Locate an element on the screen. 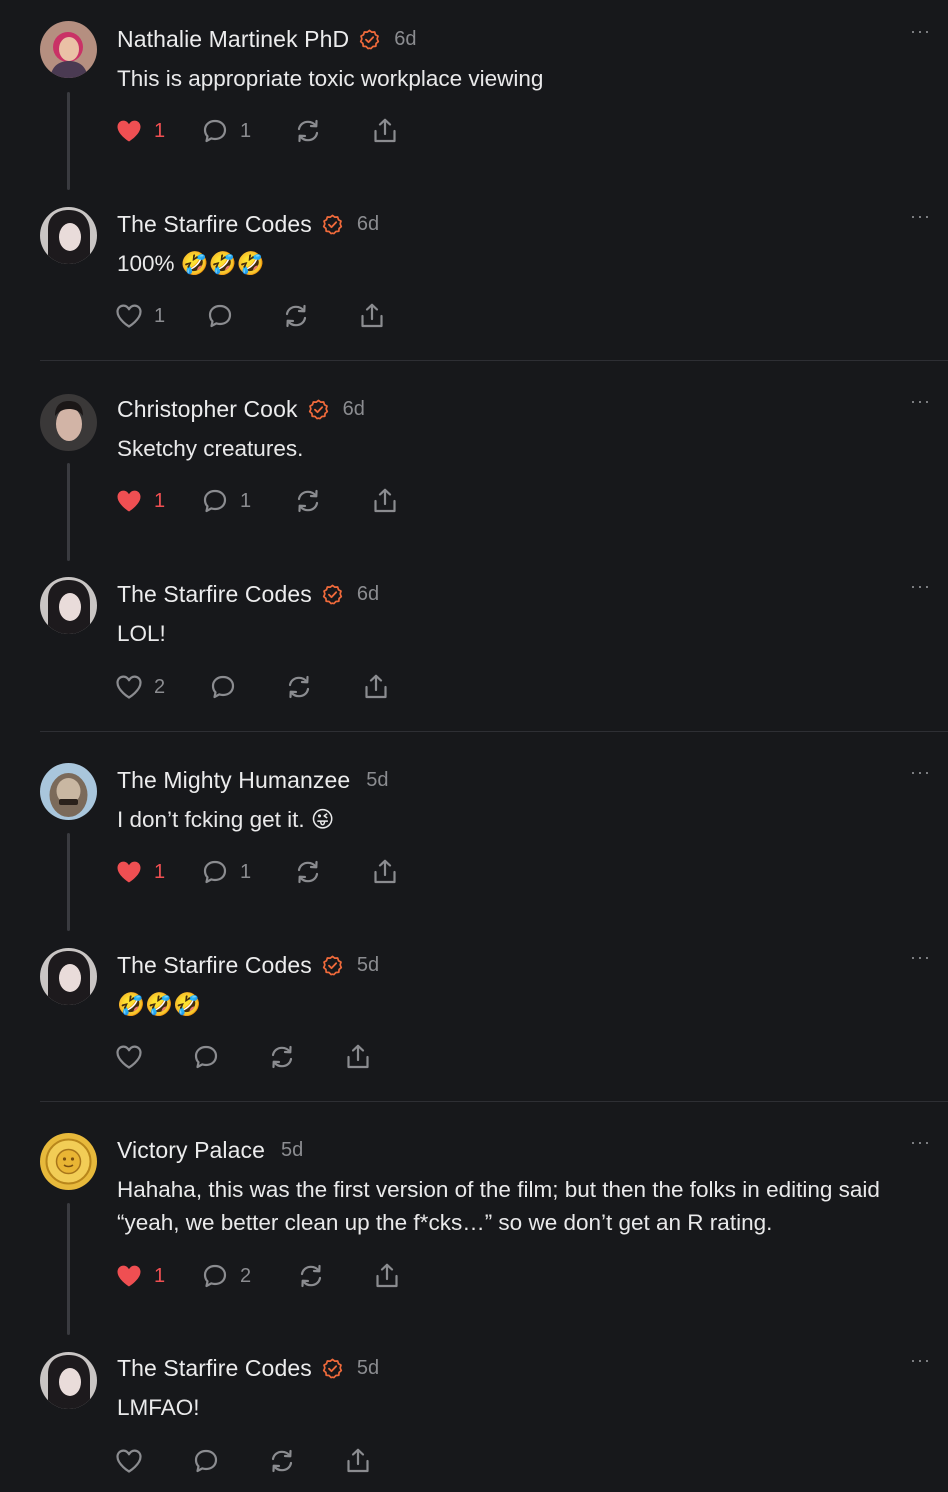 Image resolution: width=948 pixels, height=1492 pixels. like-count: 1 is located at coordinates (160, 315).